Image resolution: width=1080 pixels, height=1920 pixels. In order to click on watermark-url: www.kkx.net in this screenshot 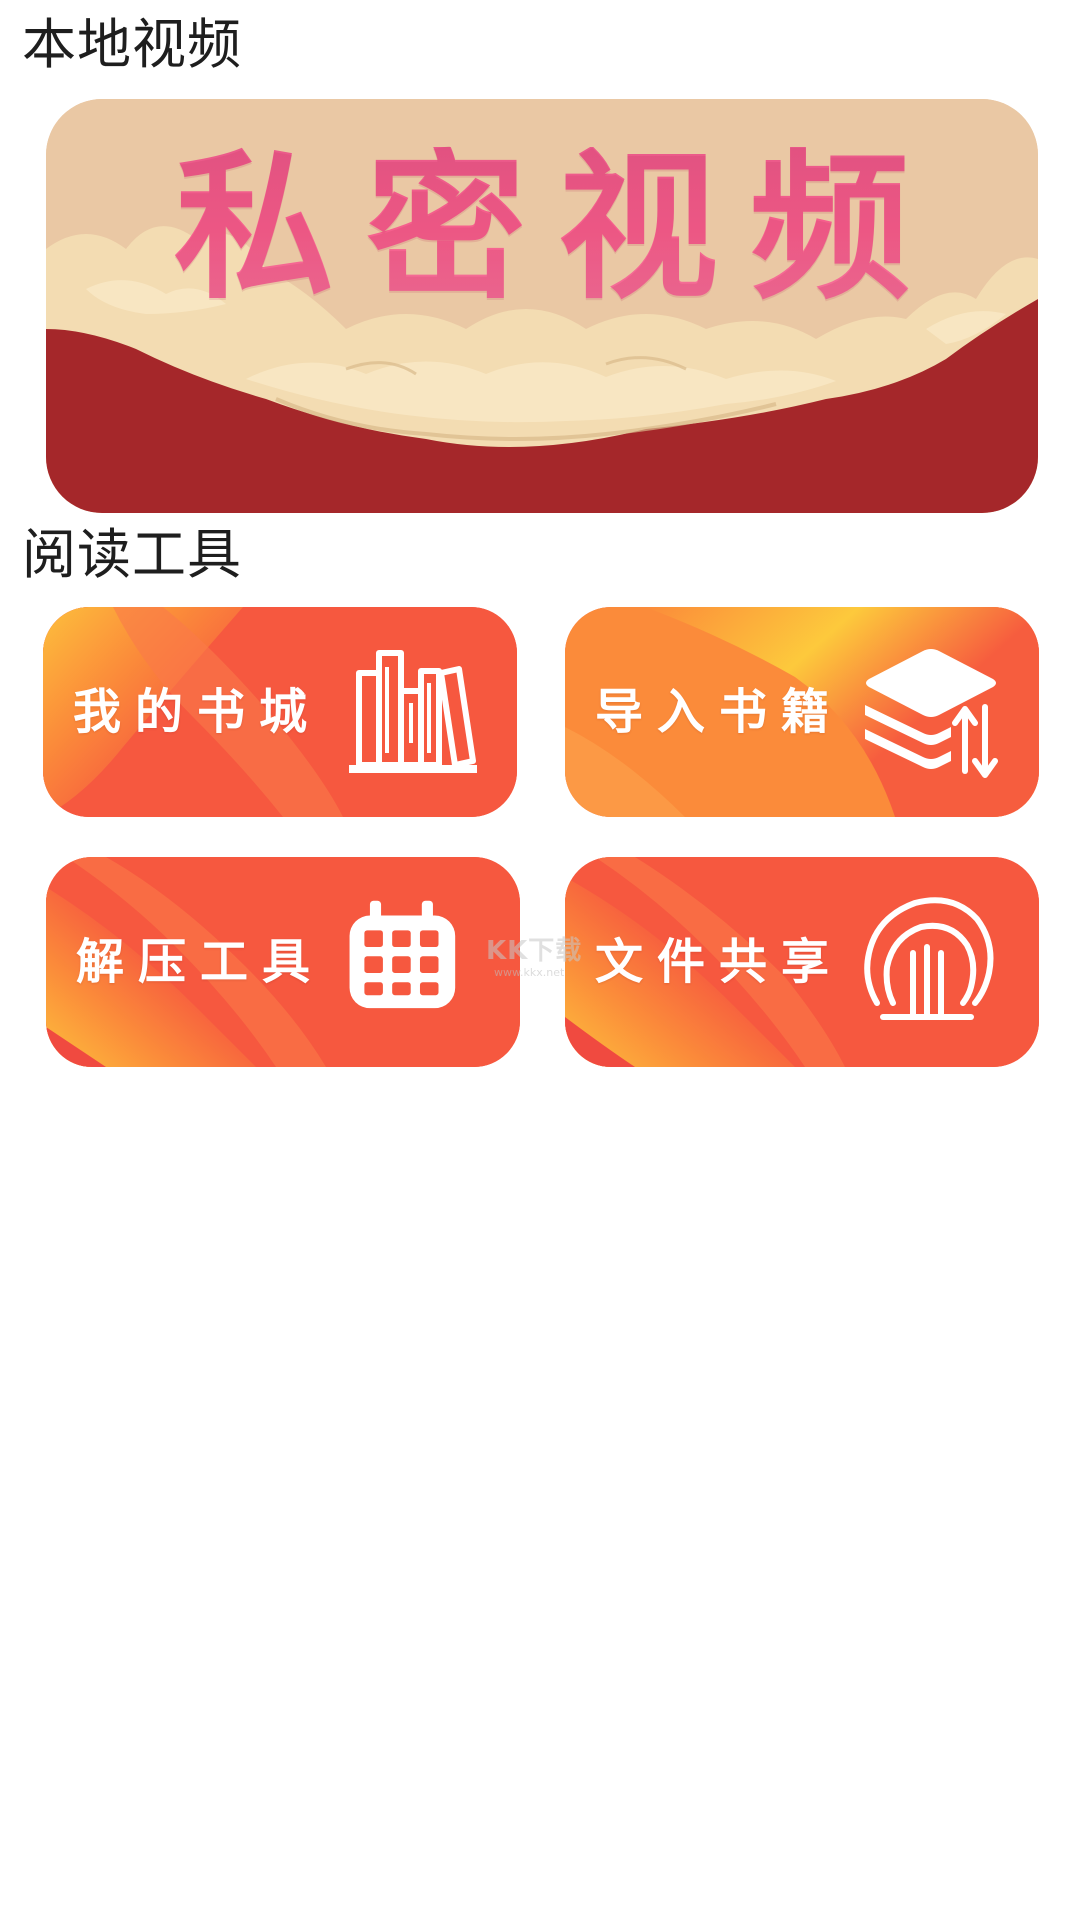, I will do `click(529, 972)`.